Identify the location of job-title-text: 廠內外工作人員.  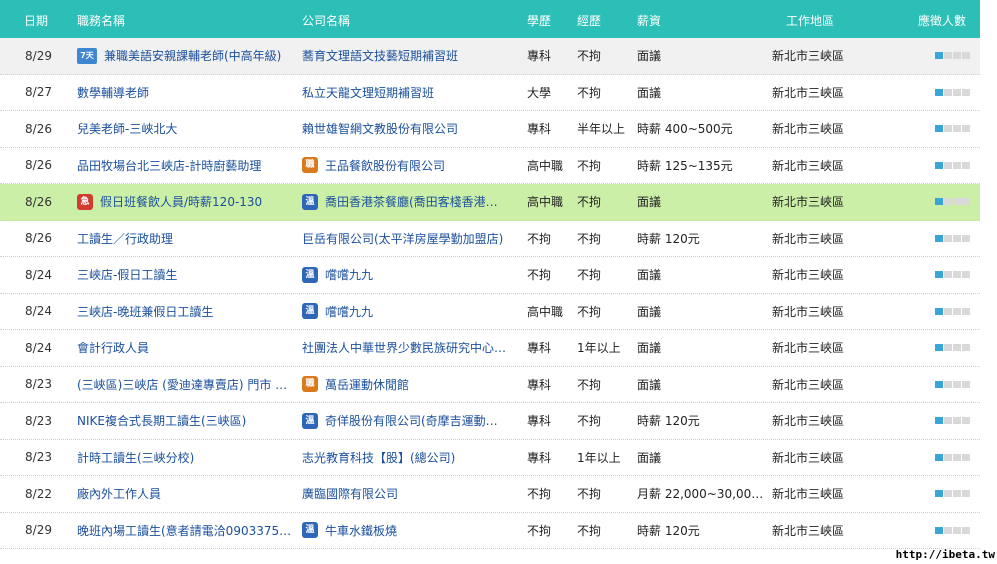
(119, 493).